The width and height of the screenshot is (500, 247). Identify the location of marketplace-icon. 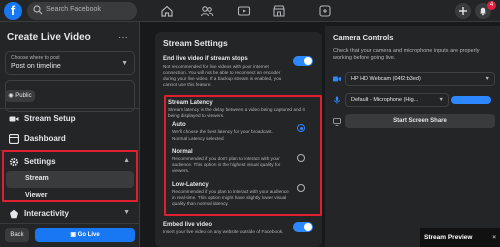
(279, 11).